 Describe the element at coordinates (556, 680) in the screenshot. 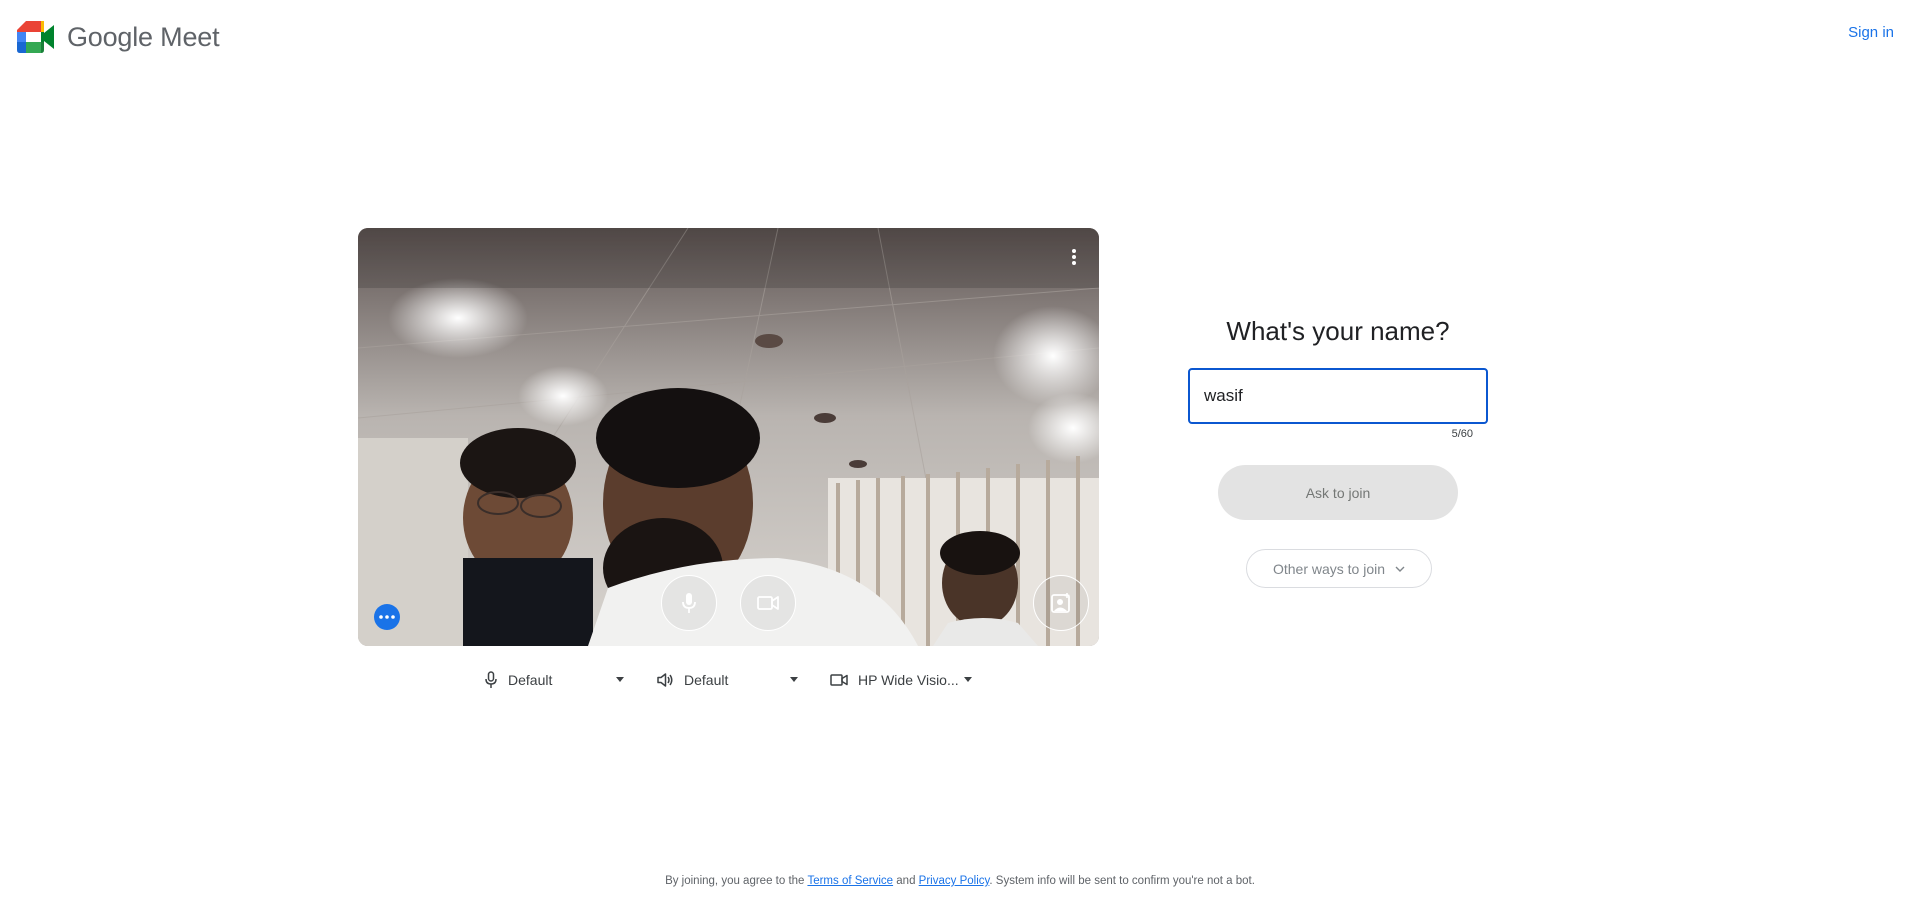

I see `microphone-select: Default` at that location.